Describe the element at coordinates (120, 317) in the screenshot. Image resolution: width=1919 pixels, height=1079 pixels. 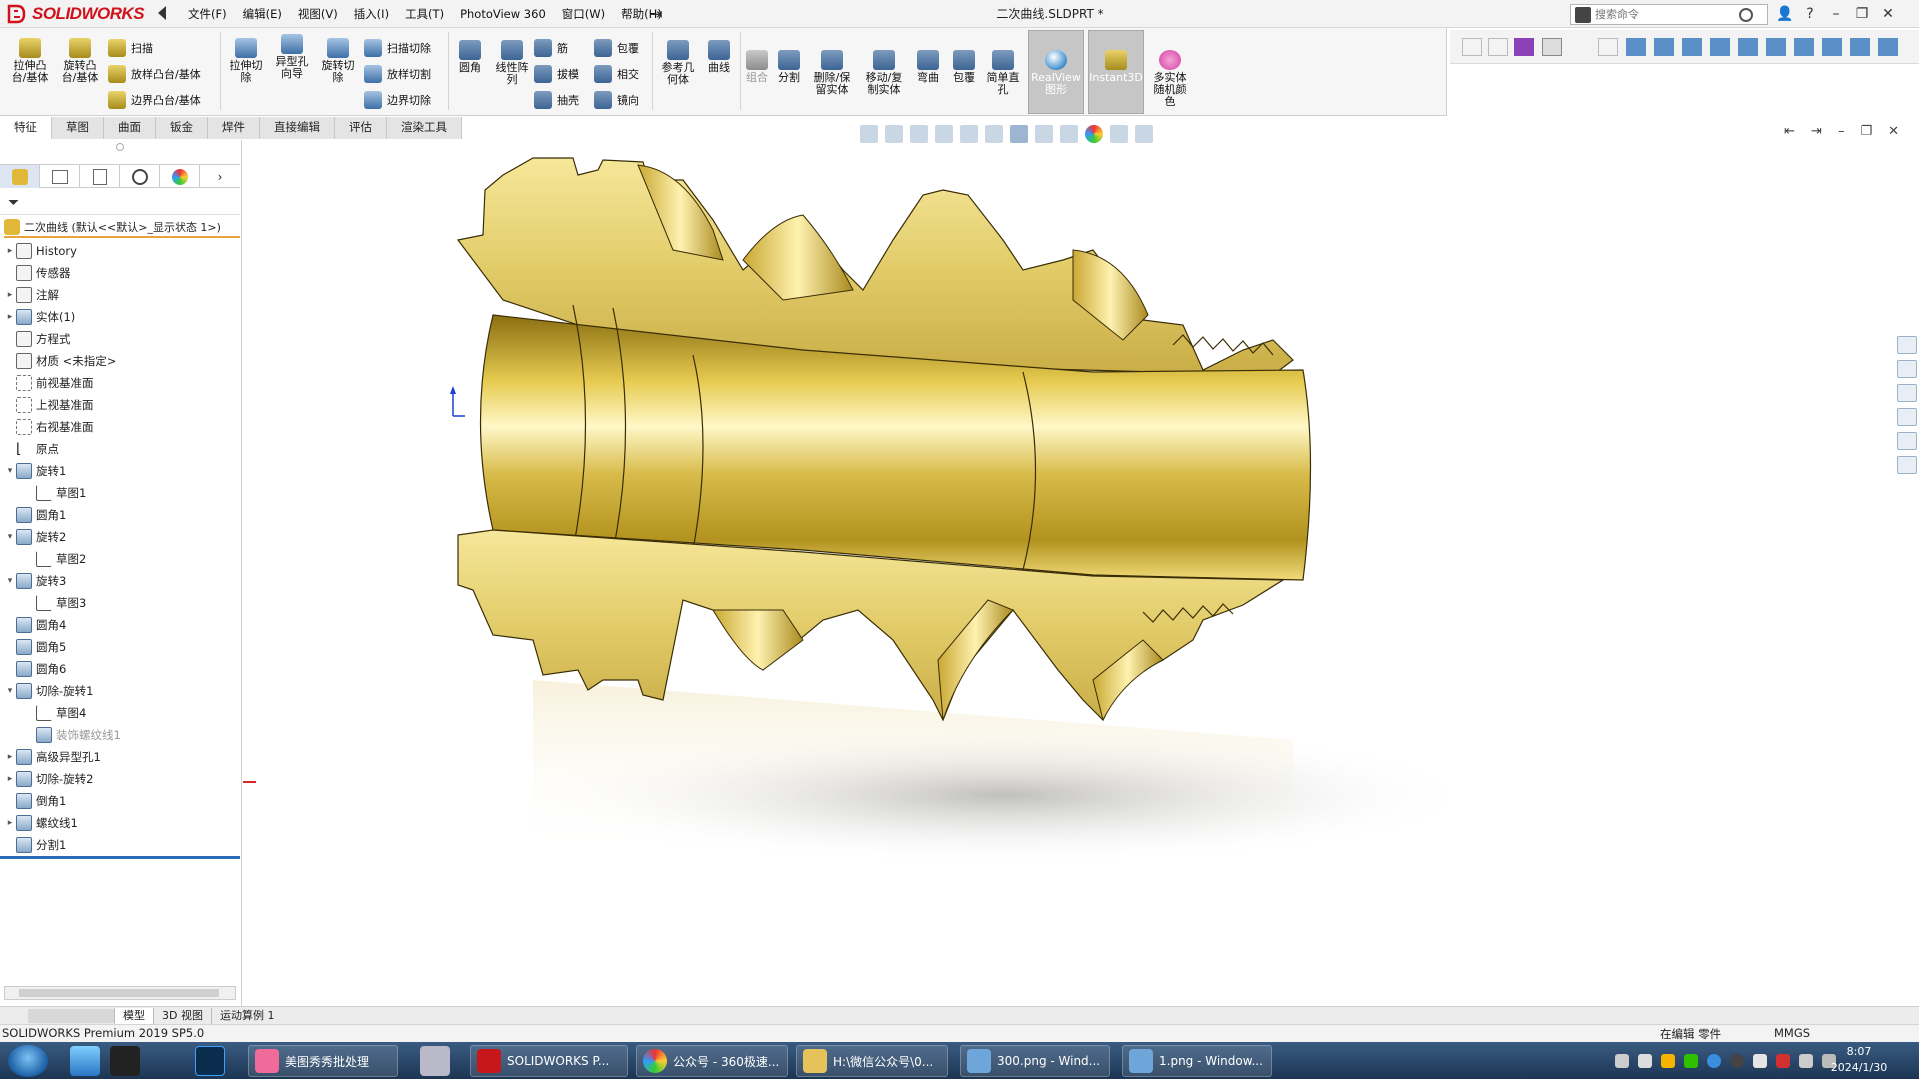
I see `tree-item: ▸ 实体(1)` at that location.